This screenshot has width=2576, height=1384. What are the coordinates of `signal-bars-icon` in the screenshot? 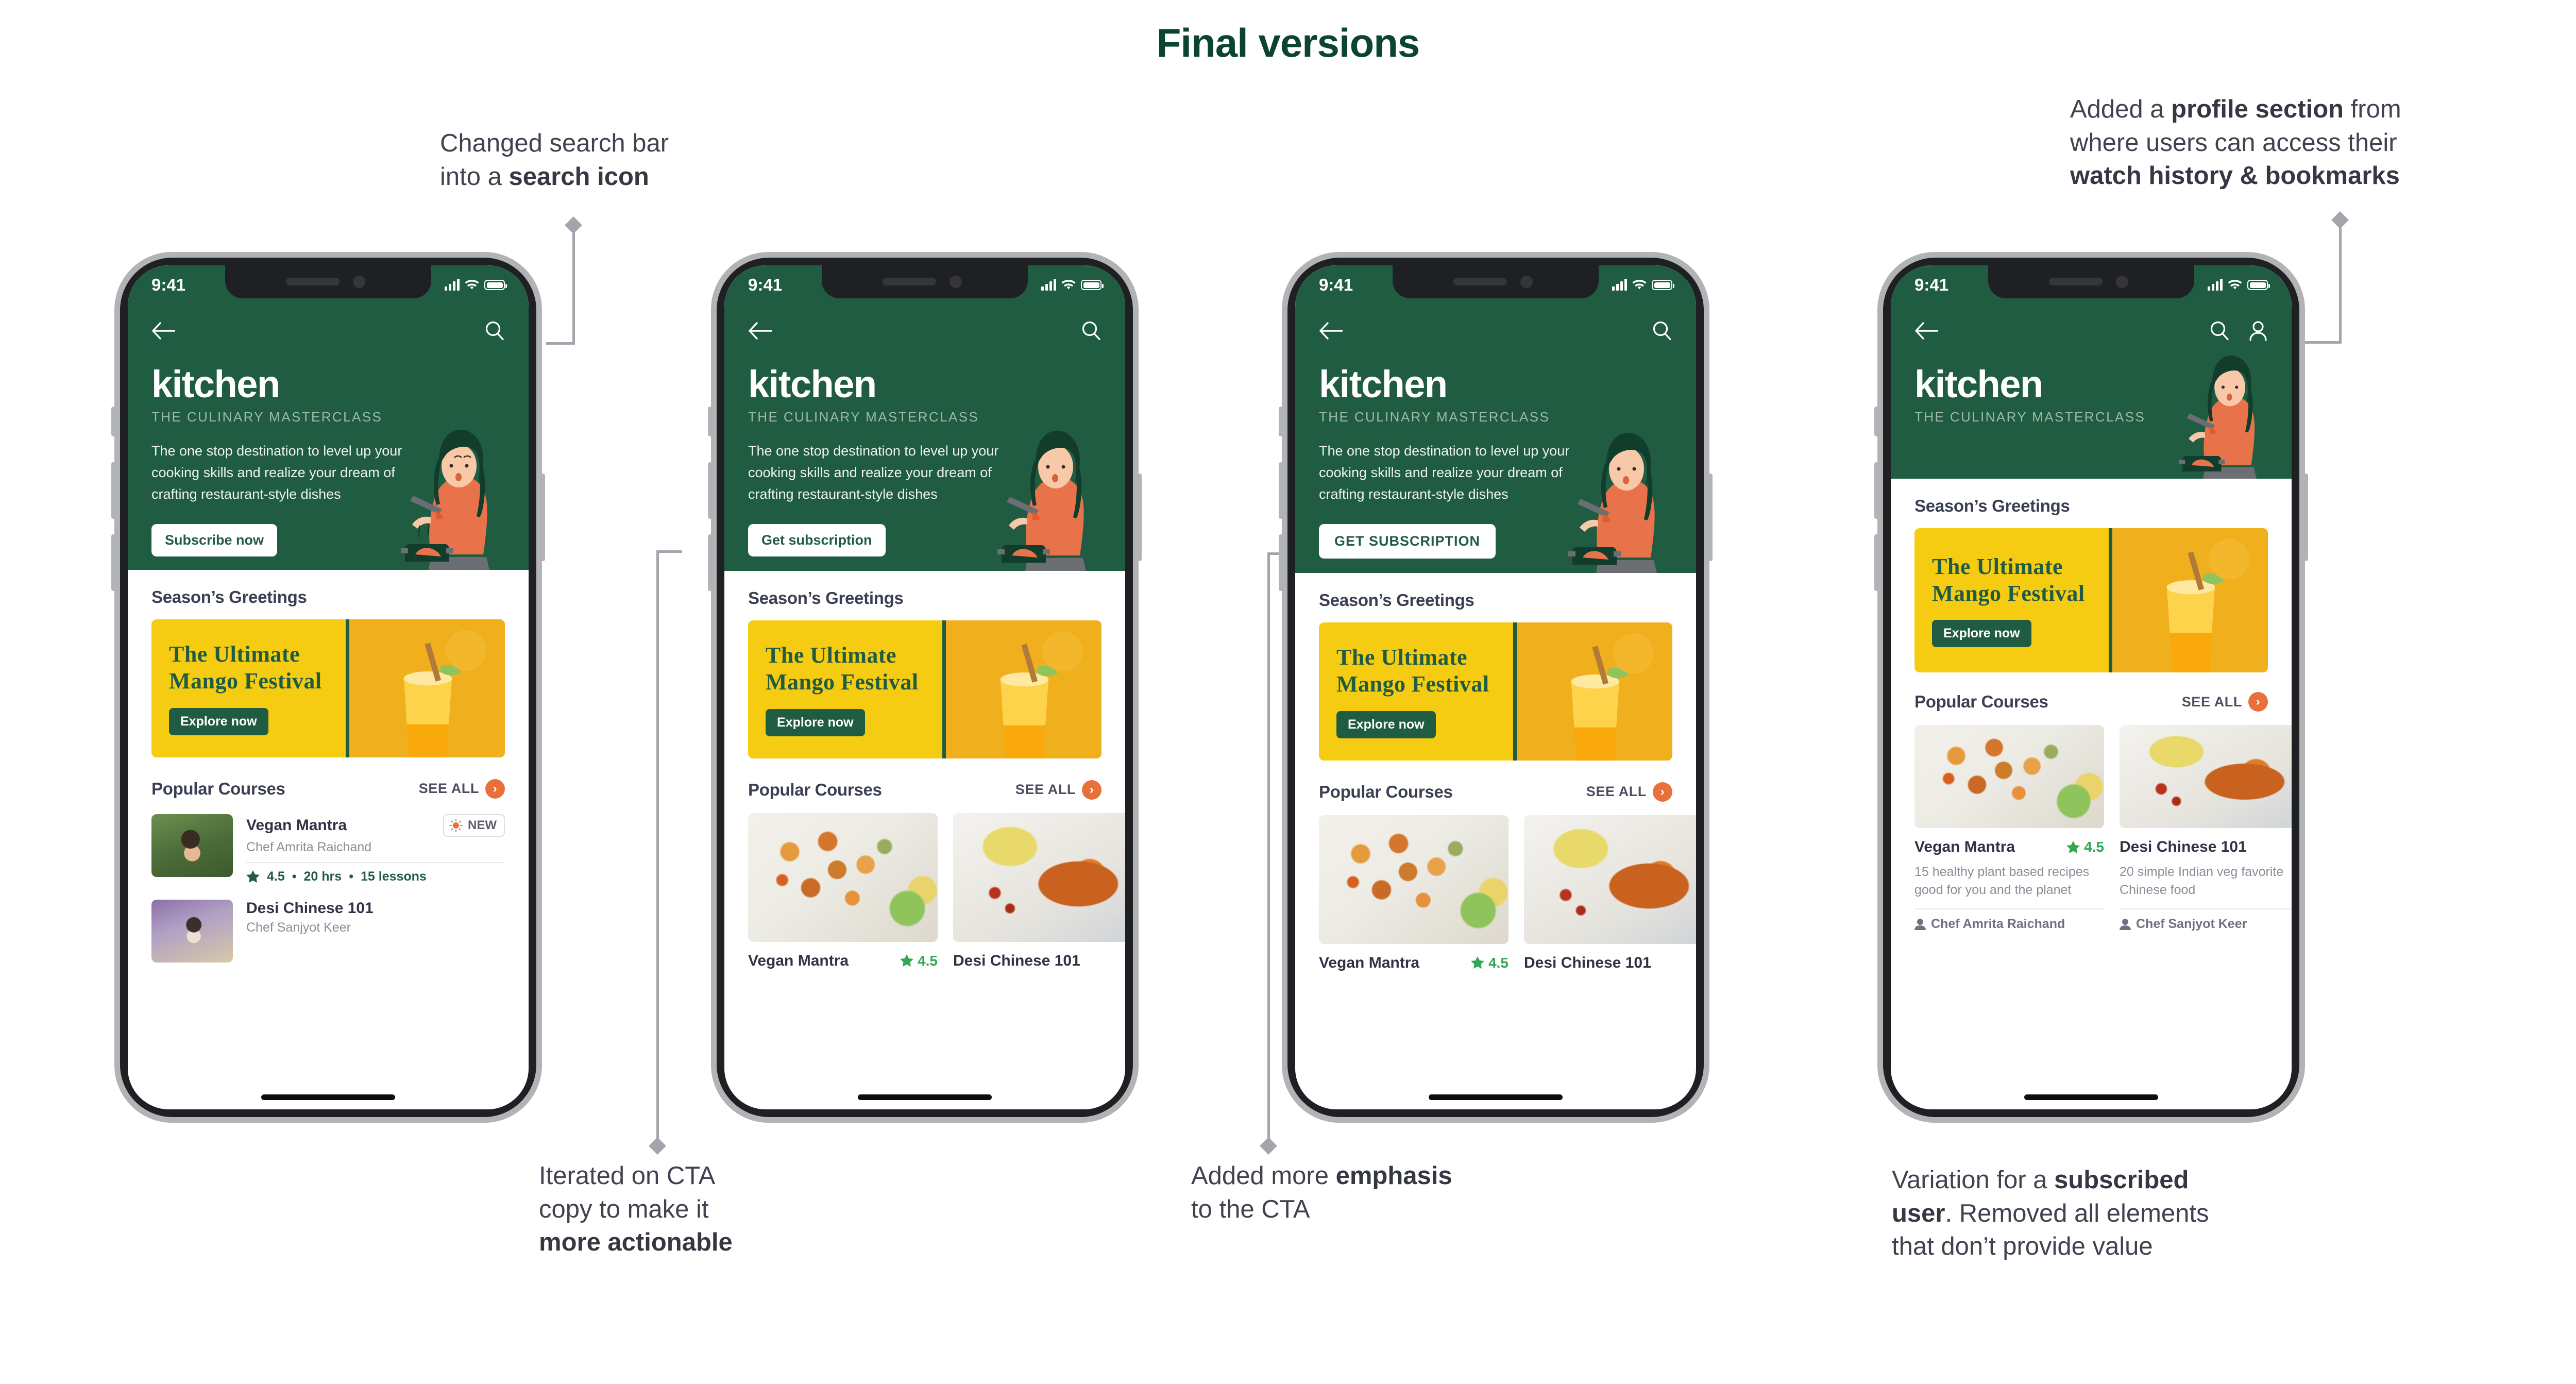 It's located at (452, 285).